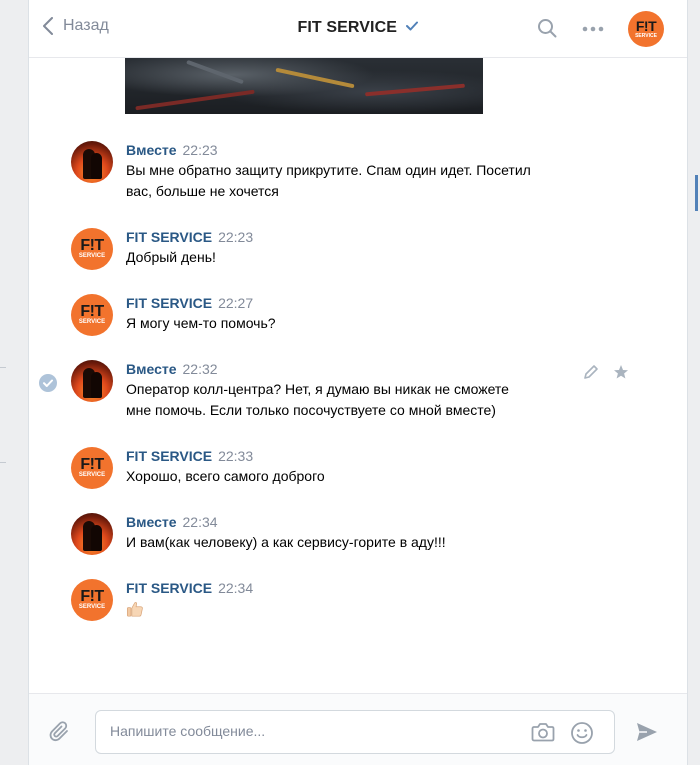 The width and height of the screenshot is (700, 765). I want to click on message-time: 22:33, so click(235, 456).